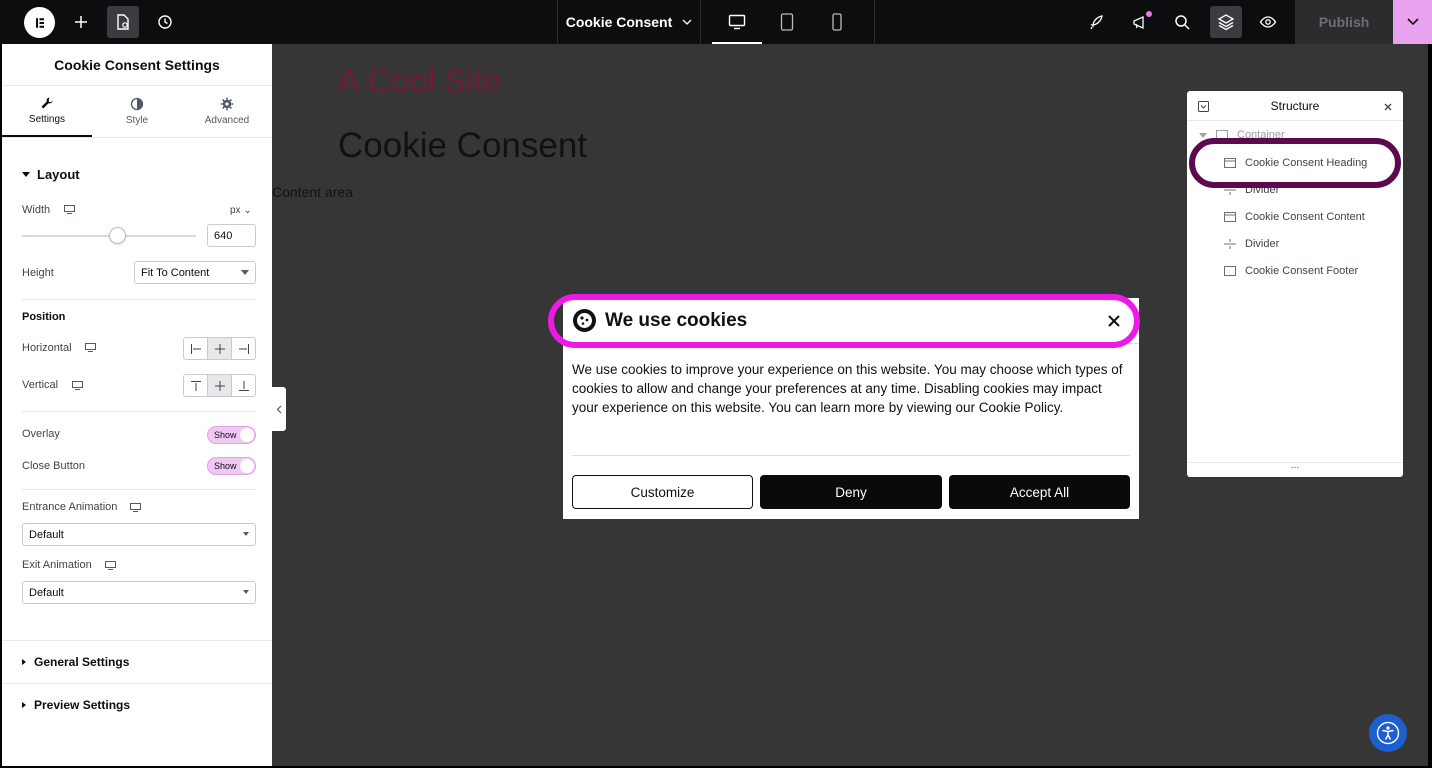  What do you see at coordinates (1230, 244) in the screenshot?
I see `divider-widget-icon` at bounding box center [1230, 244].